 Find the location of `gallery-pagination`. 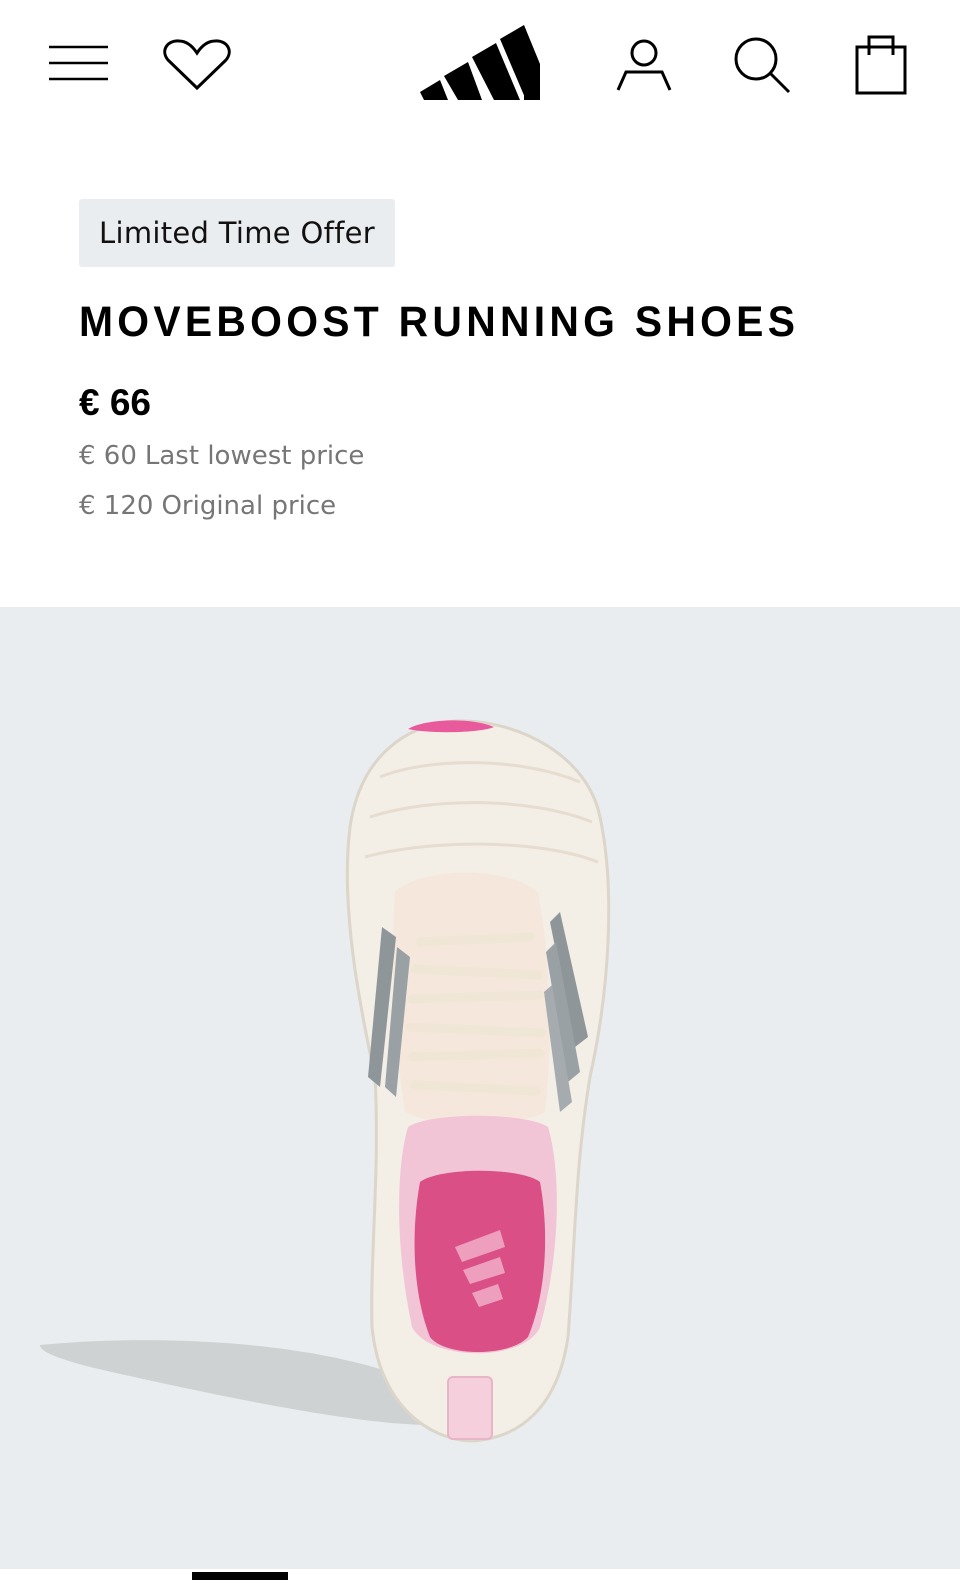

gallery-pagination is located at coordinates (480, 1582).